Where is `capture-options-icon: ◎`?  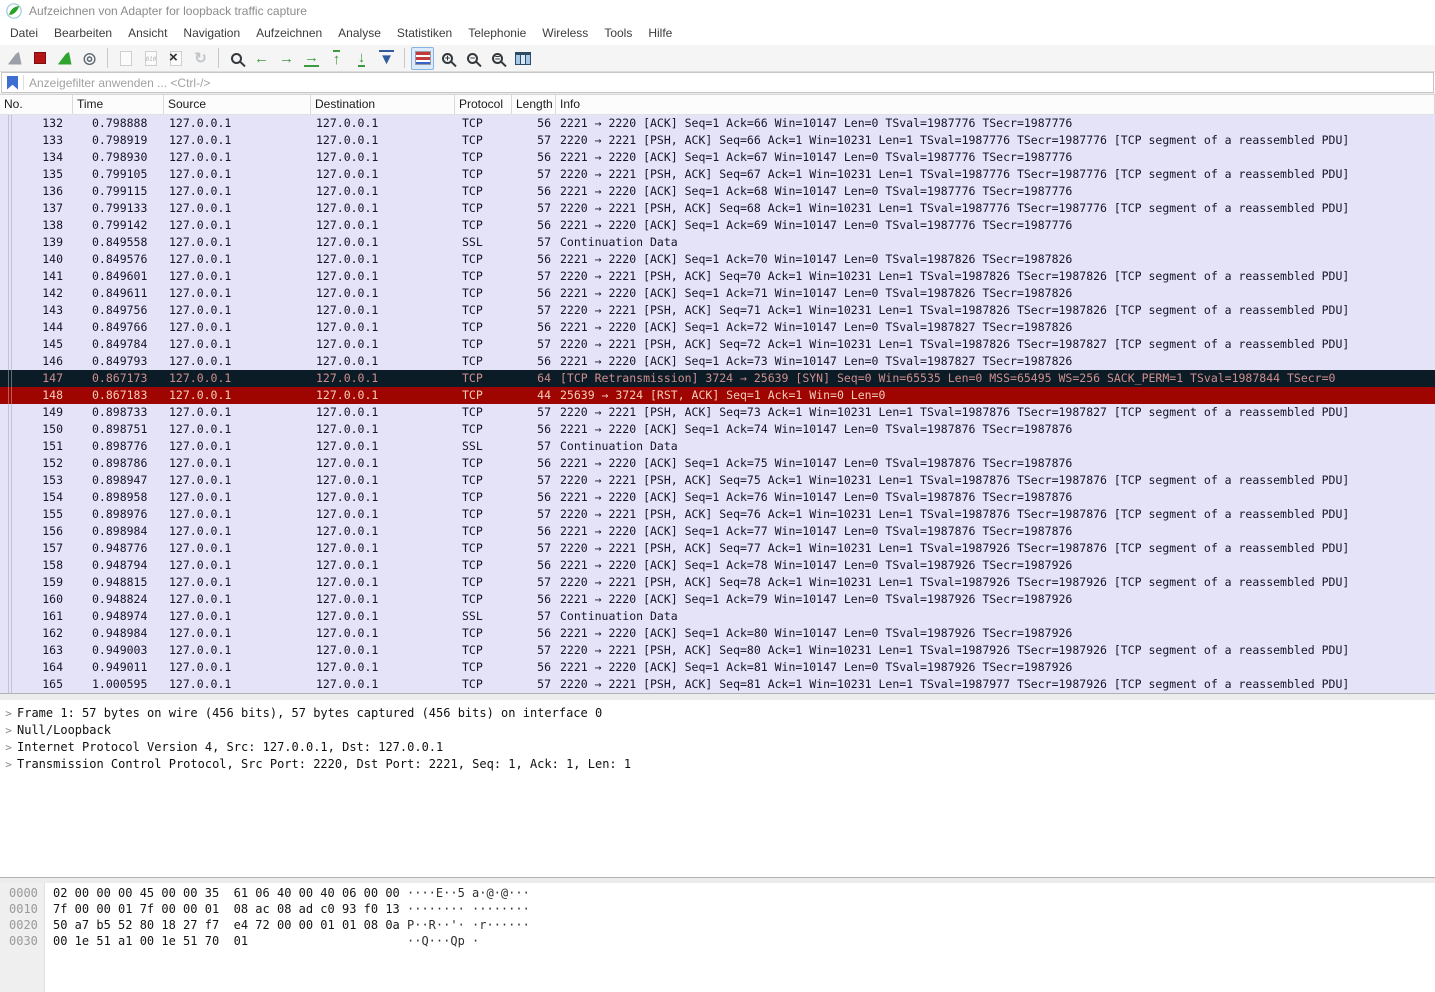 capture-options-icon: ◎ is located at coordinates (89, 58).